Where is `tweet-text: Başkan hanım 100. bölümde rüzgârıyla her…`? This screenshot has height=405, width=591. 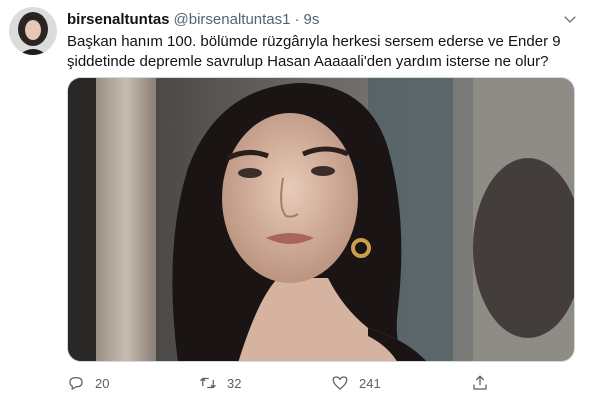
tweet-text: Başkan hanım 100. bölümde rüzgârıyla her… is located at coordinates (319, 52).